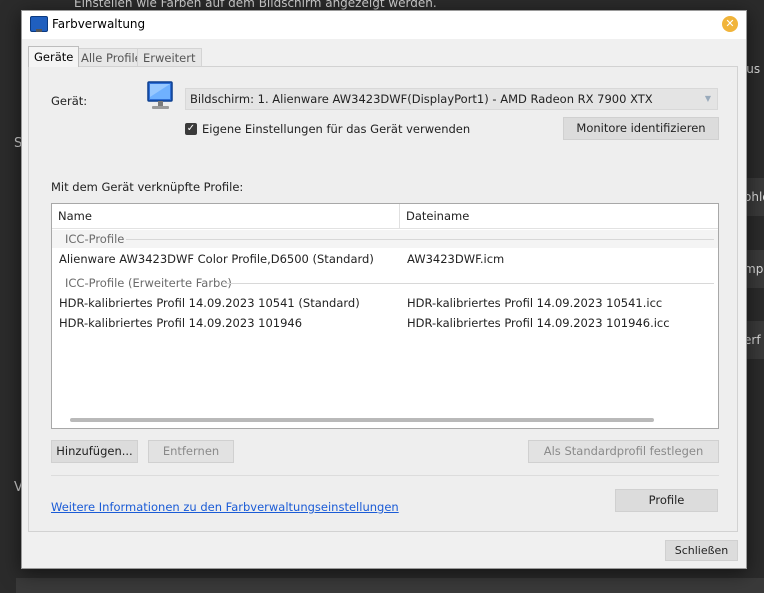  I want to click on set-default-profile-button: Als Standardprofil festlegen, so click(623, 451).